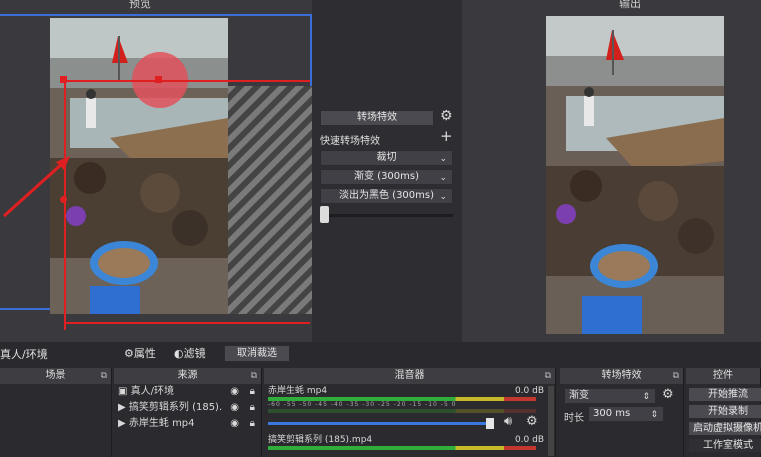  What do you see at coordinates (377, 423) in the screenshot?
I see `volume-slider` at bounding box center [377, 423].